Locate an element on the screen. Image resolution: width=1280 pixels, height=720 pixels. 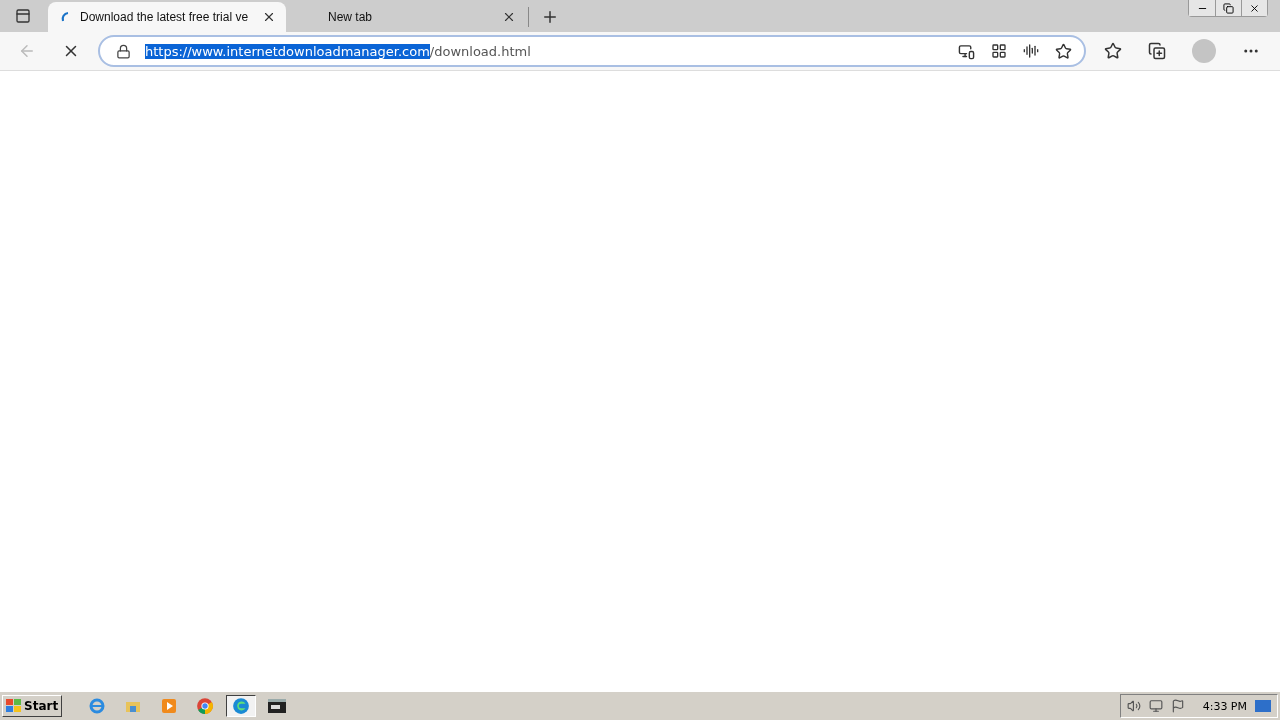
add-favorite-icon is located at coordinates (1063, 51).